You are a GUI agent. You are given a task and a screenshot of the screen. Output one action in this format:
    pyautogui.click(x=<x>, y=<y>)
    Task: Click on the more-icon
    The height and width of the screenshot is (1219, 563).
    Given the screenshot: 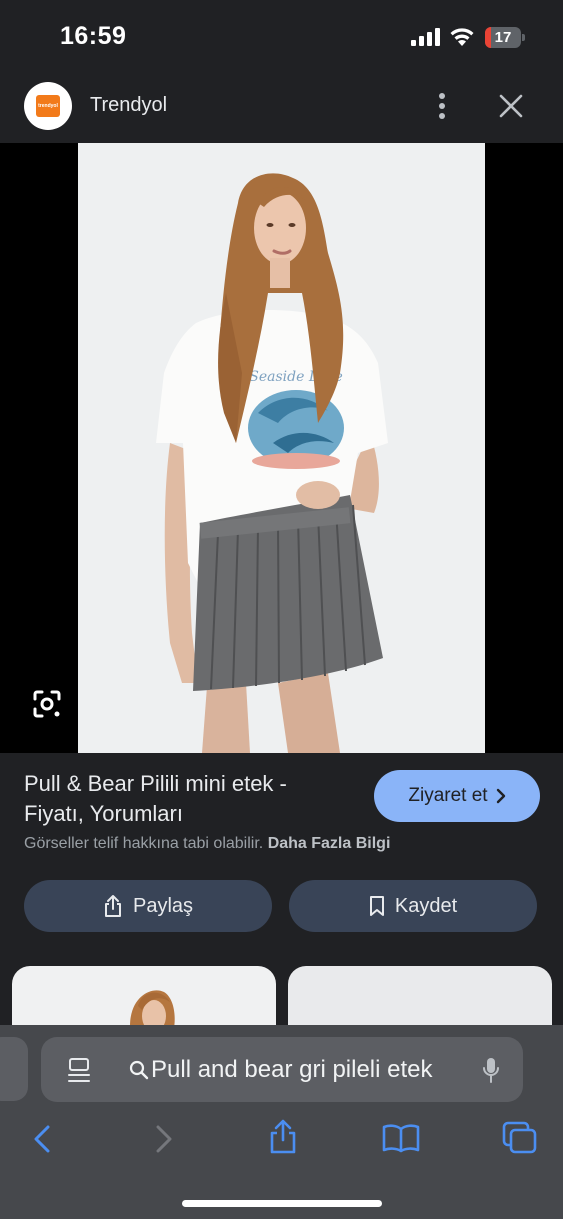 What is the action you would take?
    pyautogui.click(x=442, y=106)
    